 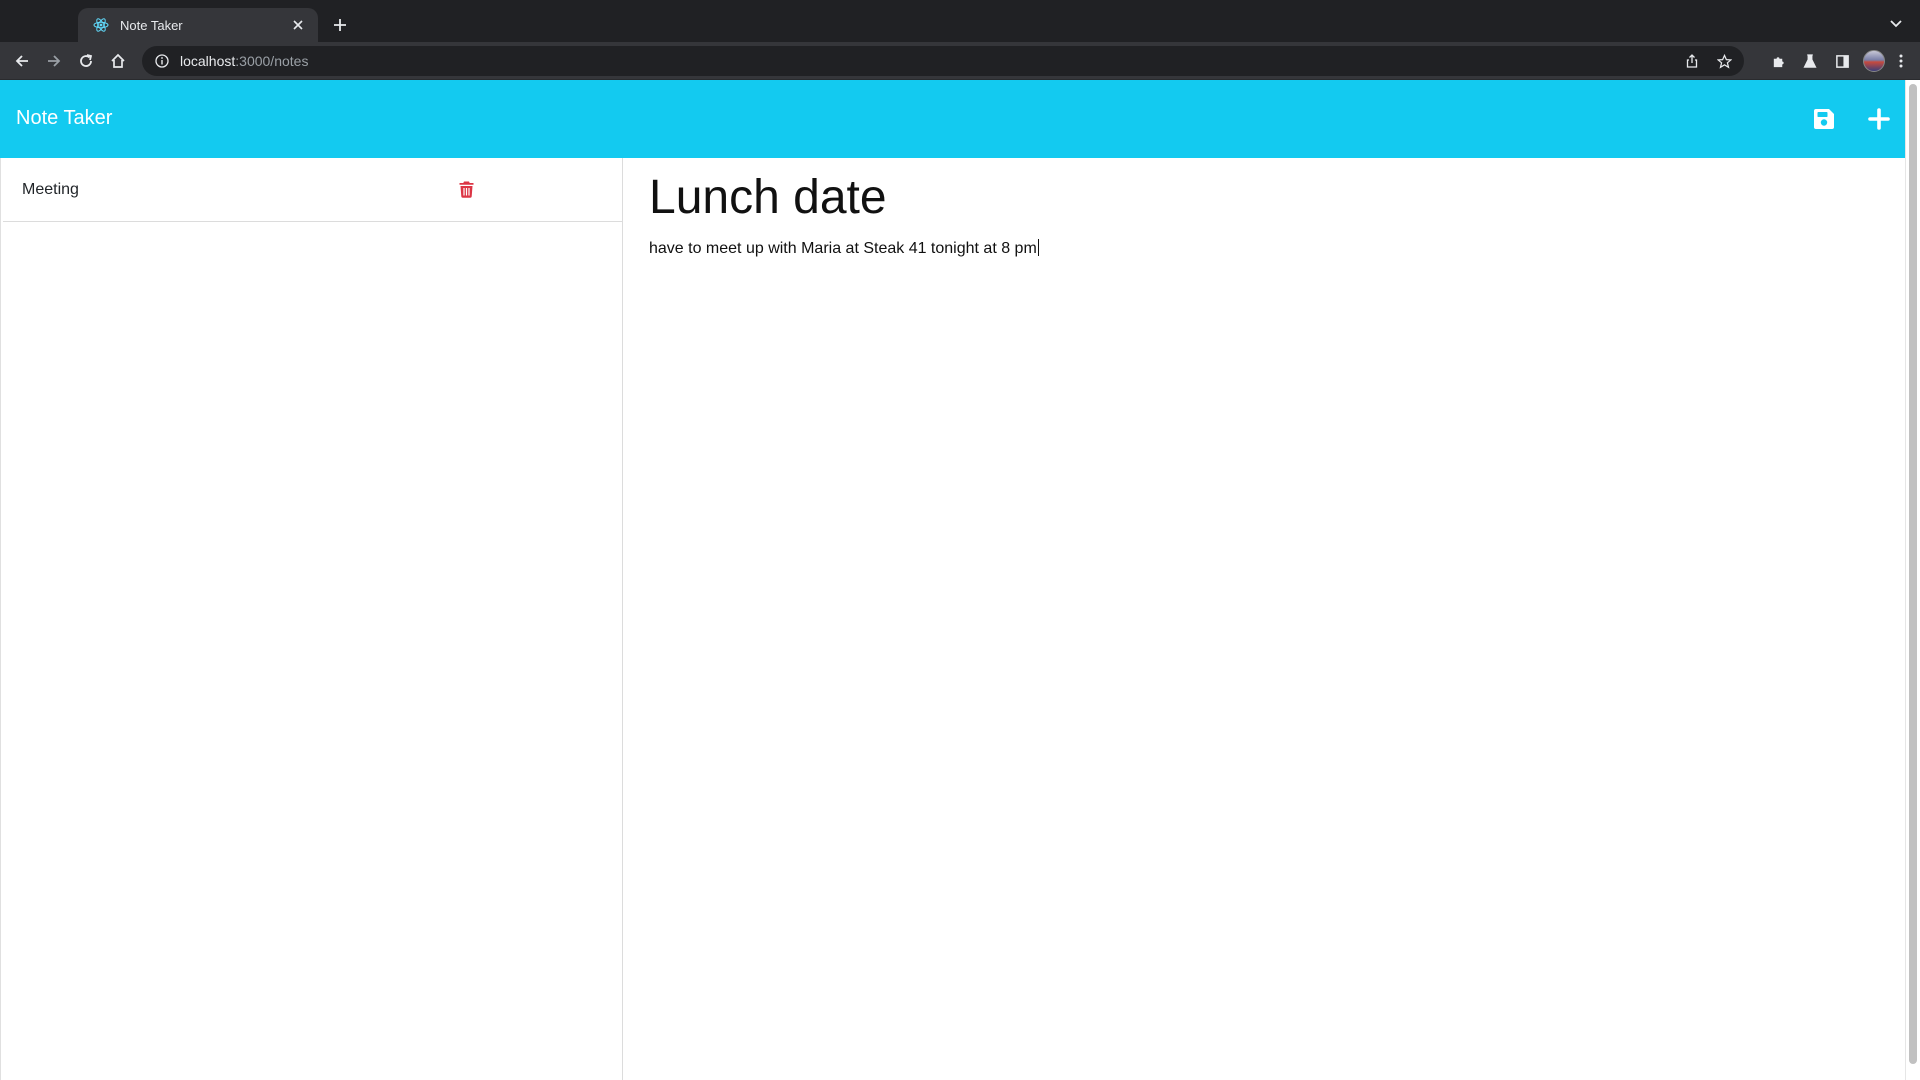 What do you see at coordinates (1879, 119) in the screenshot?
I see `plus-icon` at bounding box center [1879, 119].